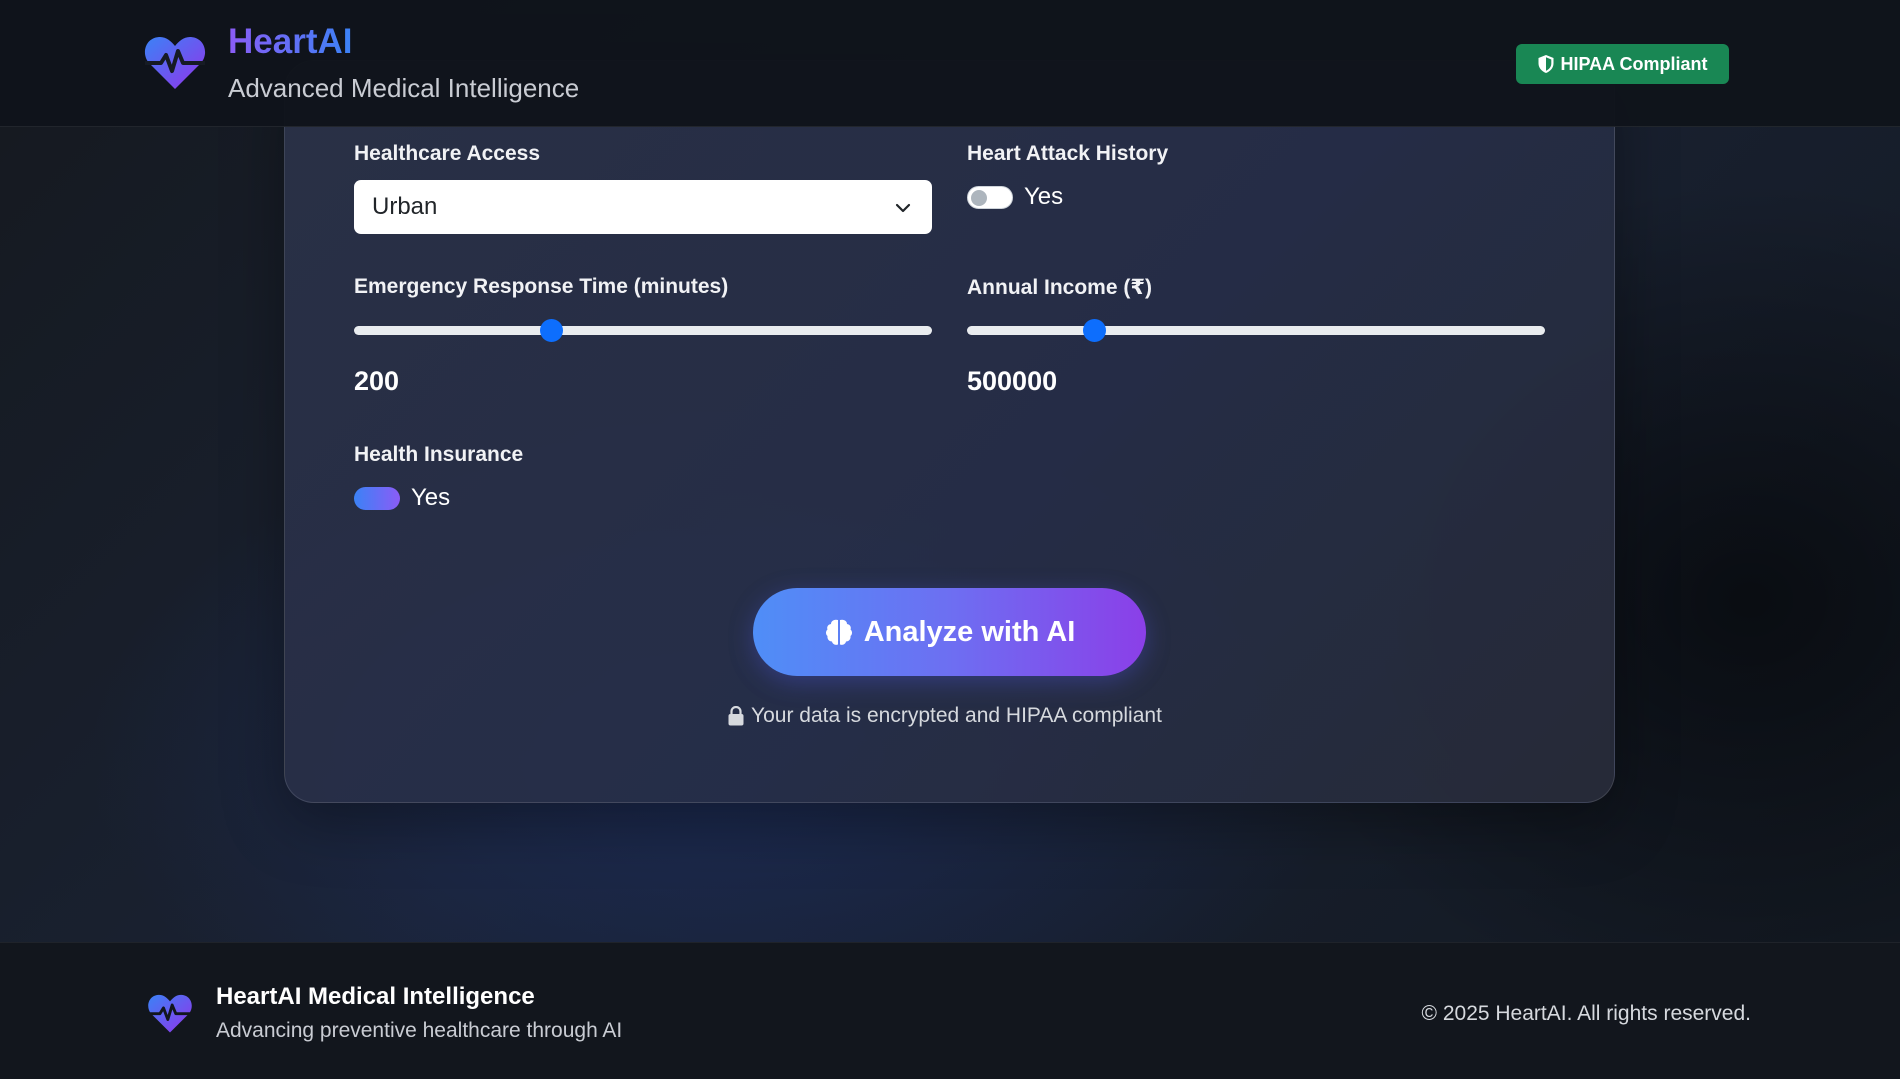 This screenshot has height=1079, width=1900. I want to click on brand-subtitle: Advanced Medical Intelligence, so click(404, 88).